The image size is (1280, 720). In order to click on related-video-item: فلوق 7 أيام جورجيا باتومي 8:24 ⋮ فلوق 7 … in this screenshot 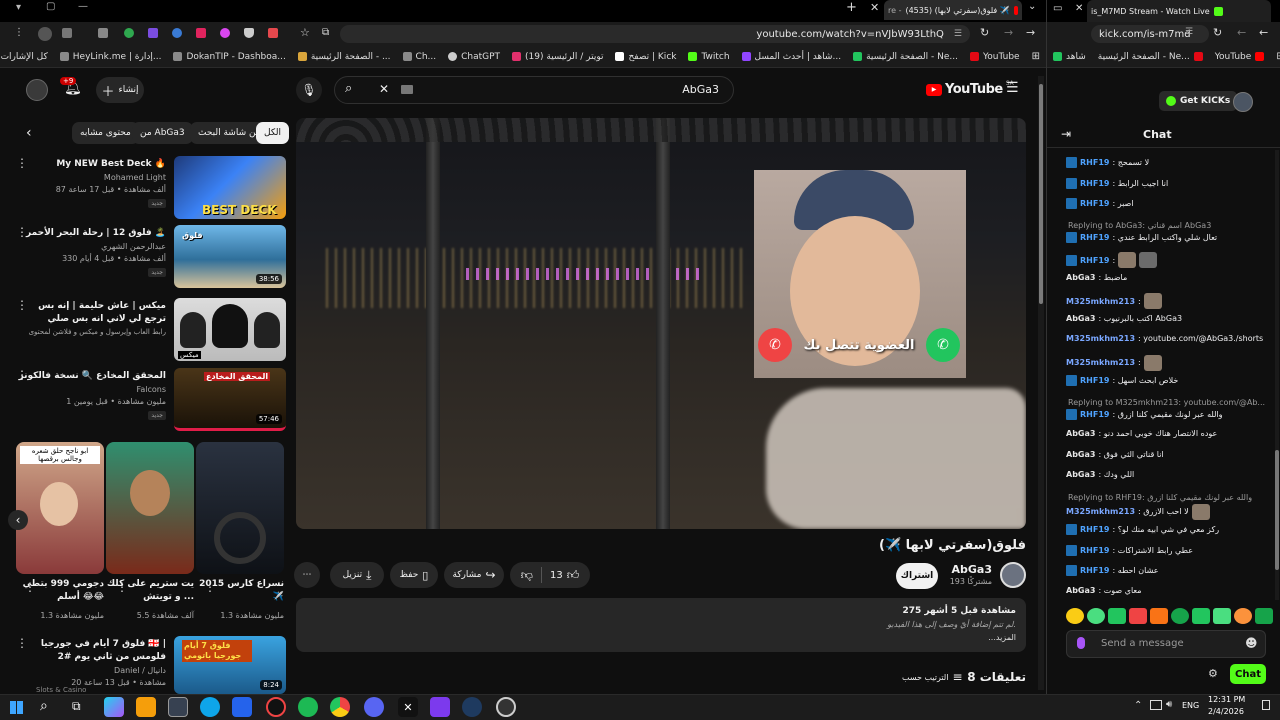, I will do `click(148, 665)`.